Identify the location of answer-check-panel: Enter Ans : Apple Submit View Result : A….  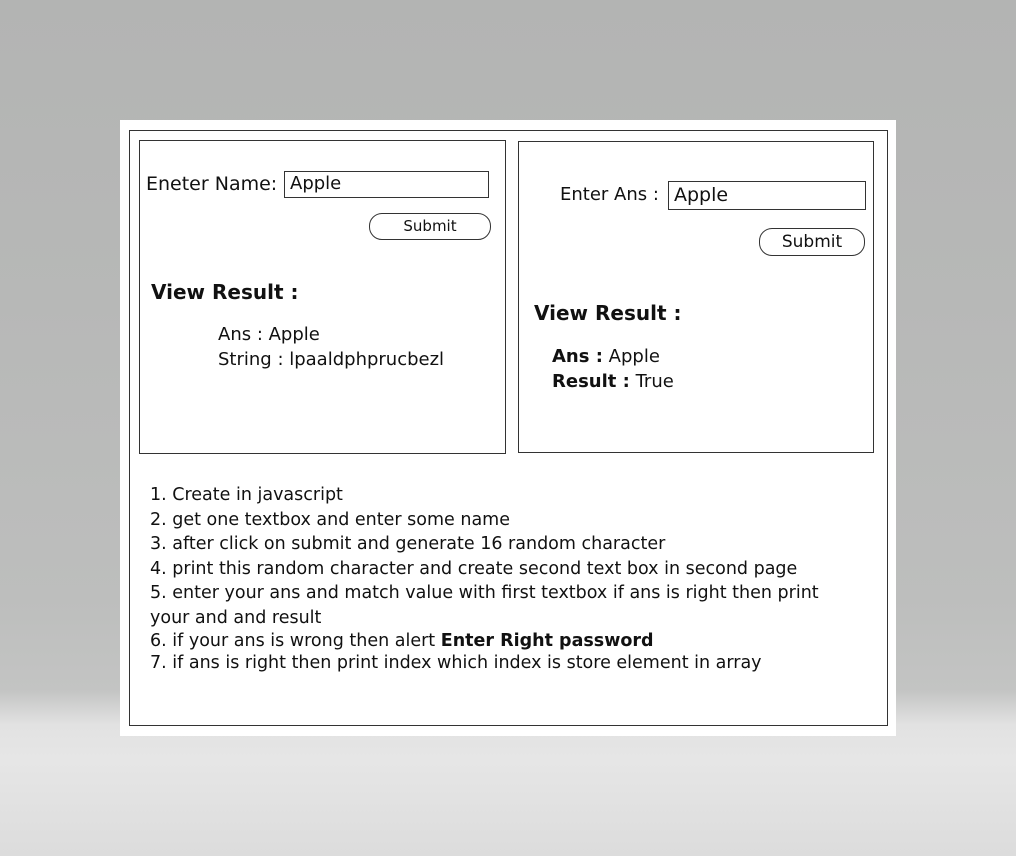
(696, 297).